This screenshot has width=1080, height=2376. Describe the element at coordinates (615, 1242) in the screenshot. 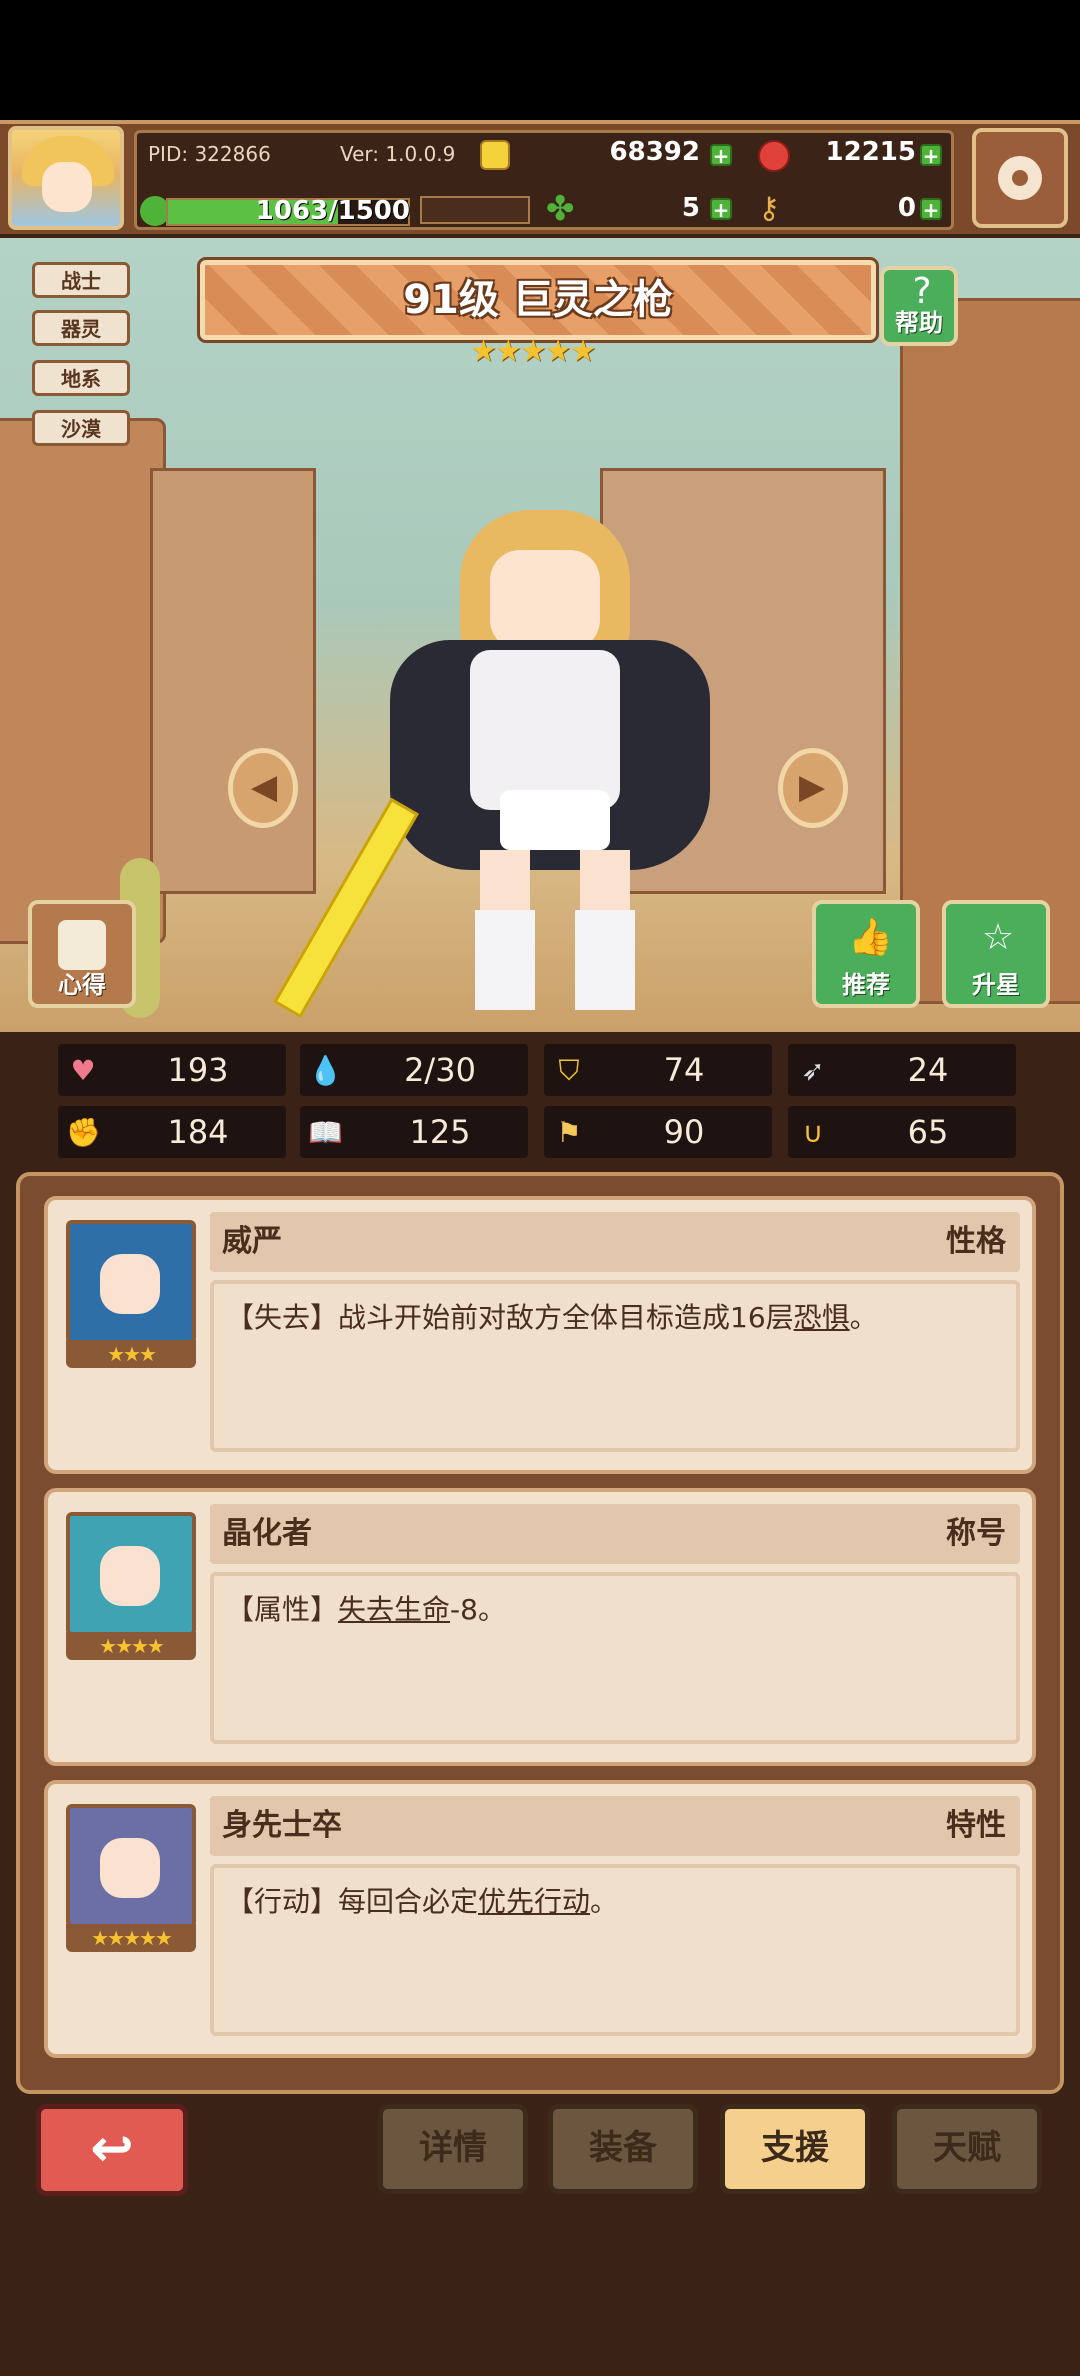

I see `card-header: 威严 性格` at that location.